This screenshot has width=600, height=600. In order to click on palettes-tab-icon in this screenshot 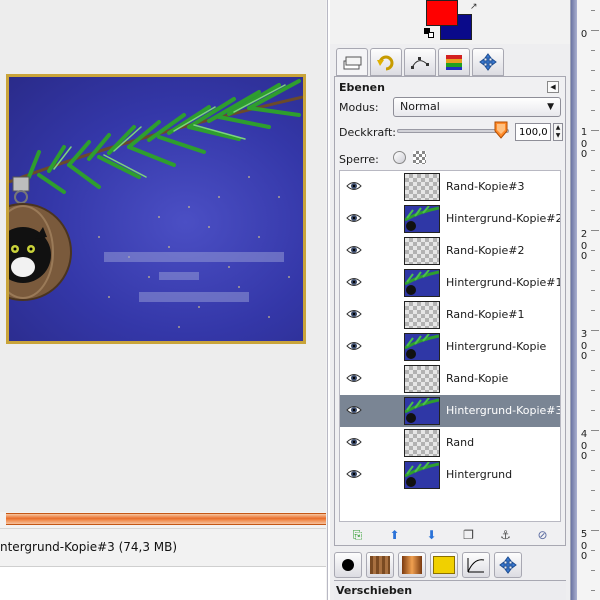, I will do `click(454, 62)`.